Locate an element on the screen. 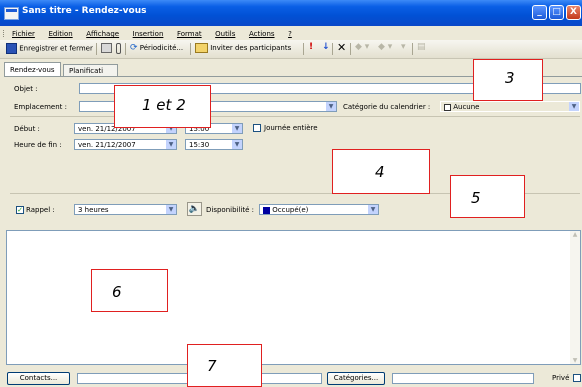 This screenshot has width=582, height=387. end-label: Heure de fin : is located at coordinates (38, 145).